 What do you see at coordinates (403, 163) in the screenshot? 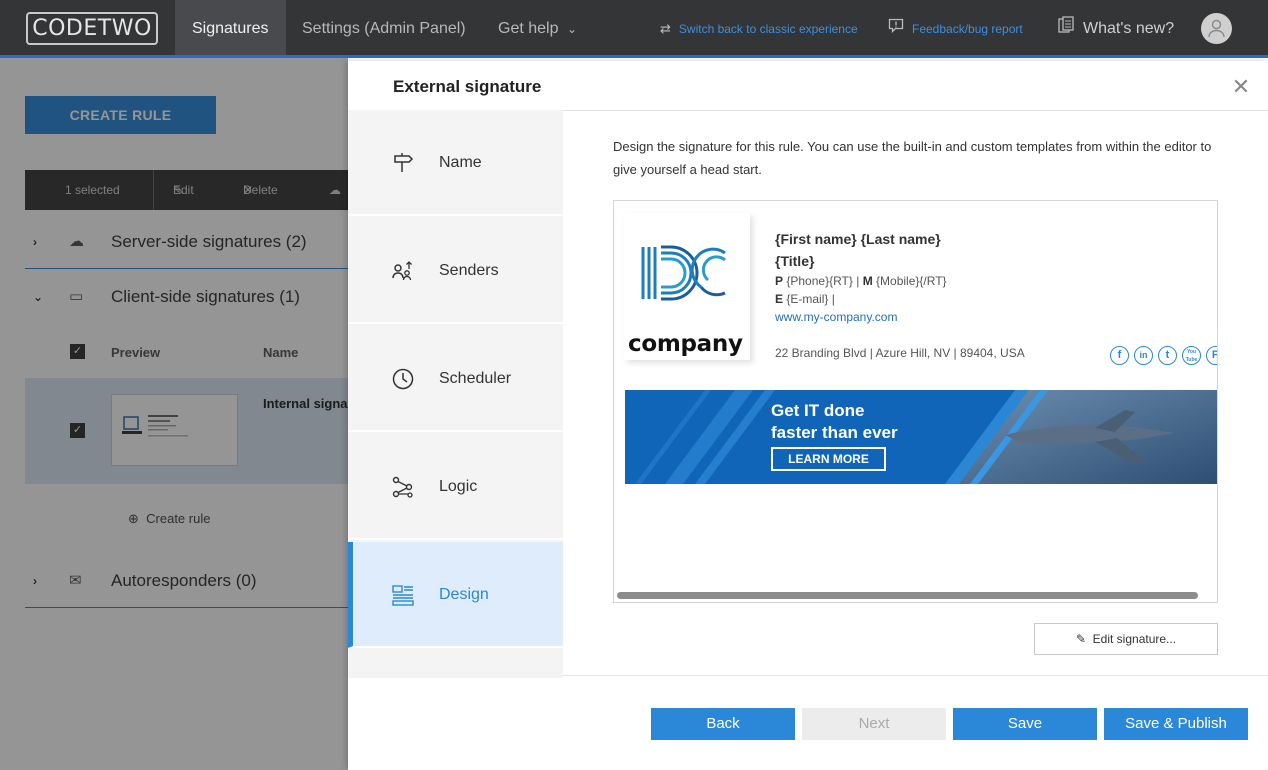
I see `signpost-icon` at bounding box center [403, 163].